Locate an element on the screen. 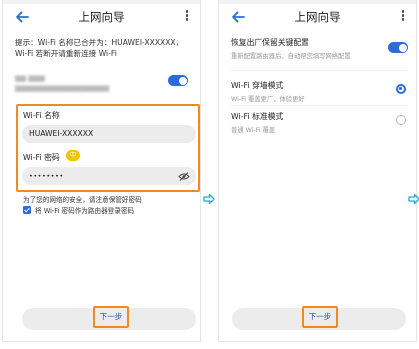 The height and width of the screenshot is (349, 419). mode-option-wall-penetration: Wi-Fi 穿墙模式 Wi-Fi 覆盖更广，体验更好 is located at coordinates (319, 91).